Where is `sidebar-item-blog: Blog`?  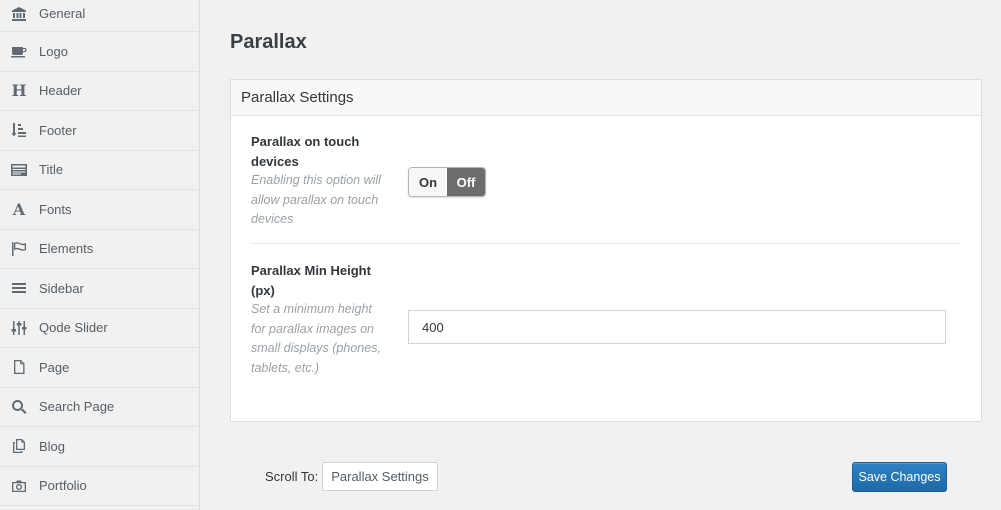 sidebar-item-blog: Blog is located at coordinates (99, 447).